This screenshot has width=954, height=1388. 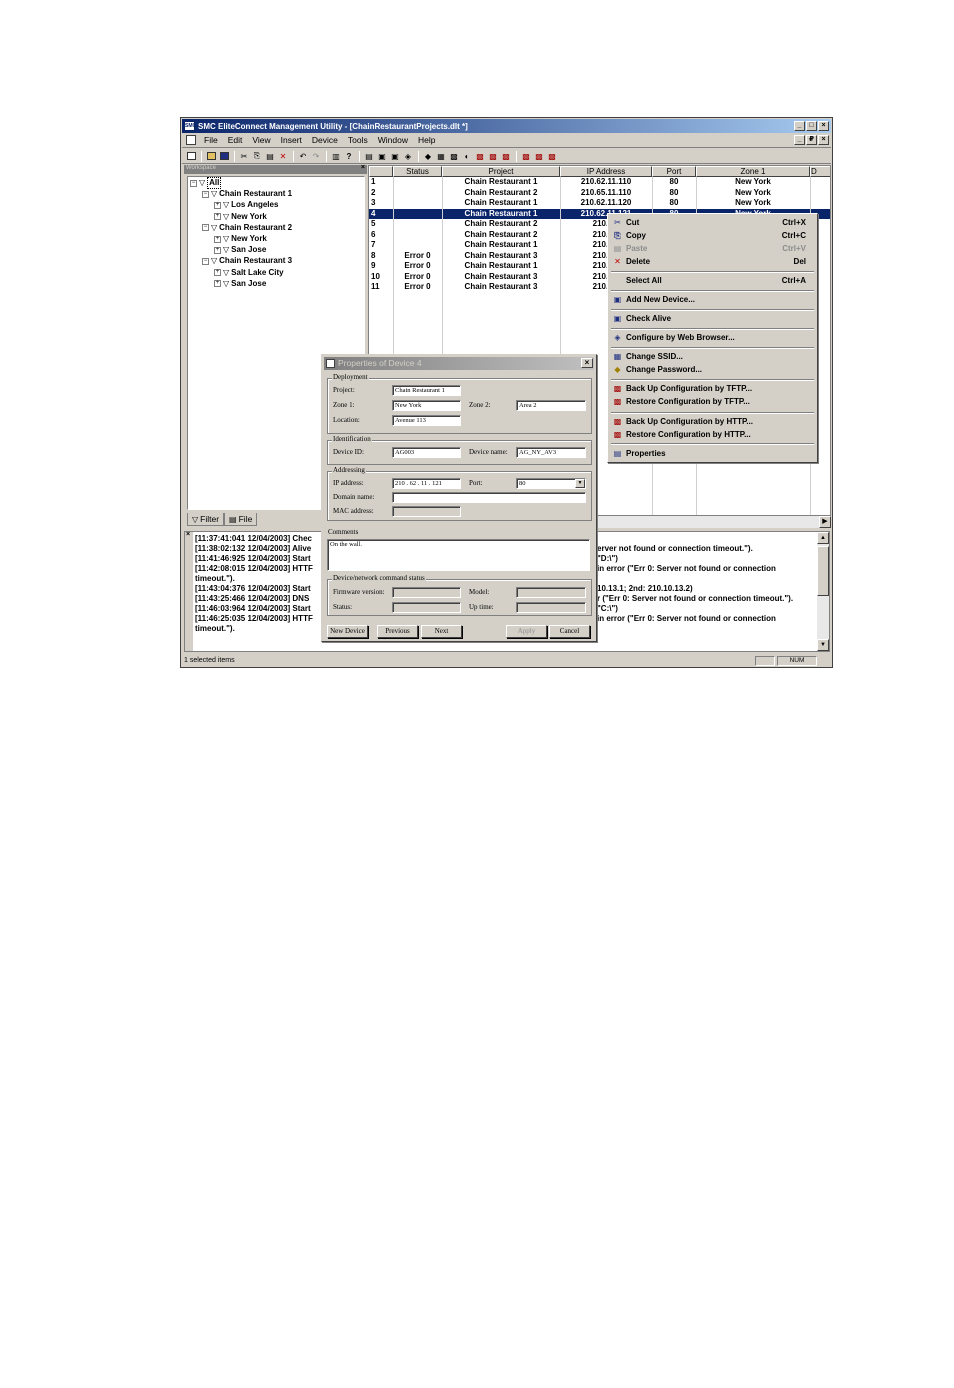 I want to click on tab-filter: ▽ Filter, so click(x=206, y=519).